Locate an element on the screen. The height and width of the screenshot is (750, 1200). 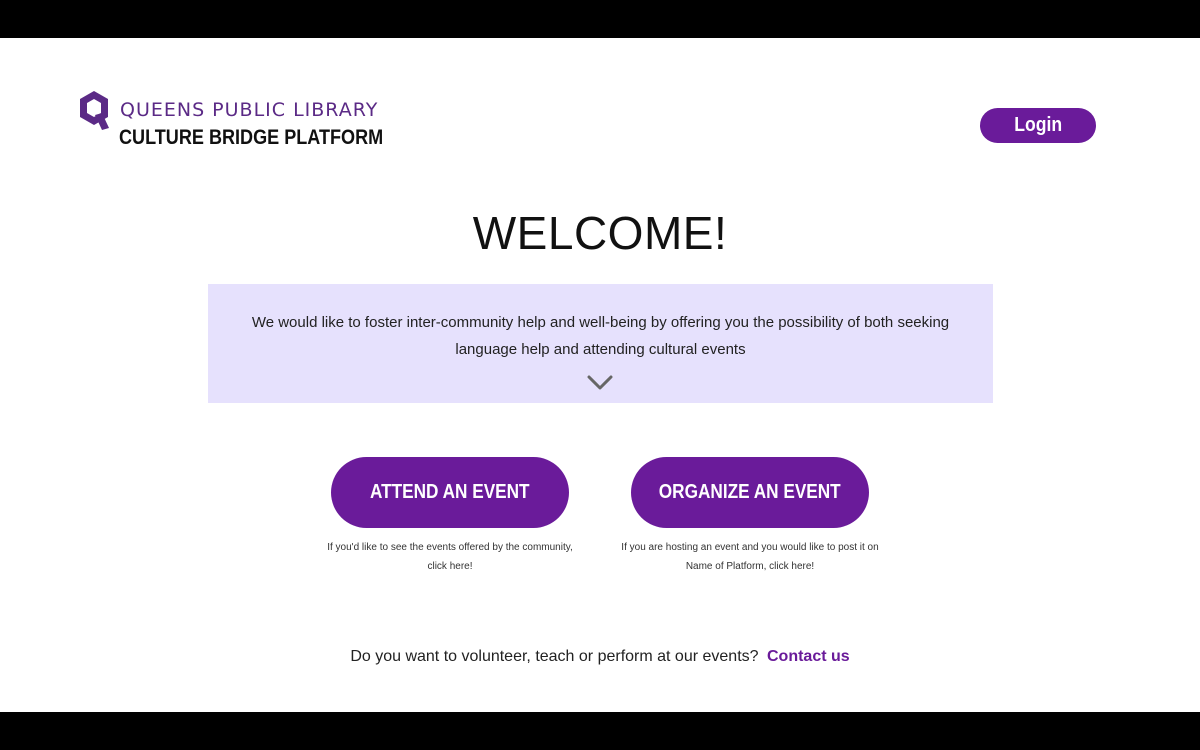
logo-platform-name: CULTURE BRIDGE PLATFORM is located at coordinates (251, 137).